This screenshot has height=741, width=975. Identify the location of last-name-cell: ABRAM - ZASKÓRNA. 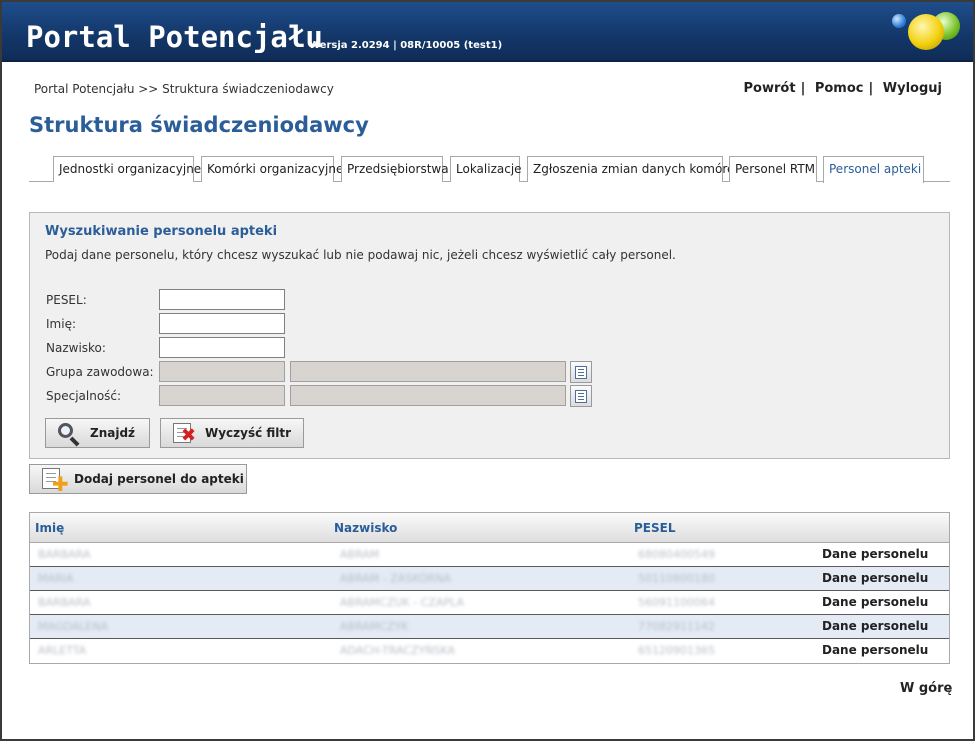
(395, 578).